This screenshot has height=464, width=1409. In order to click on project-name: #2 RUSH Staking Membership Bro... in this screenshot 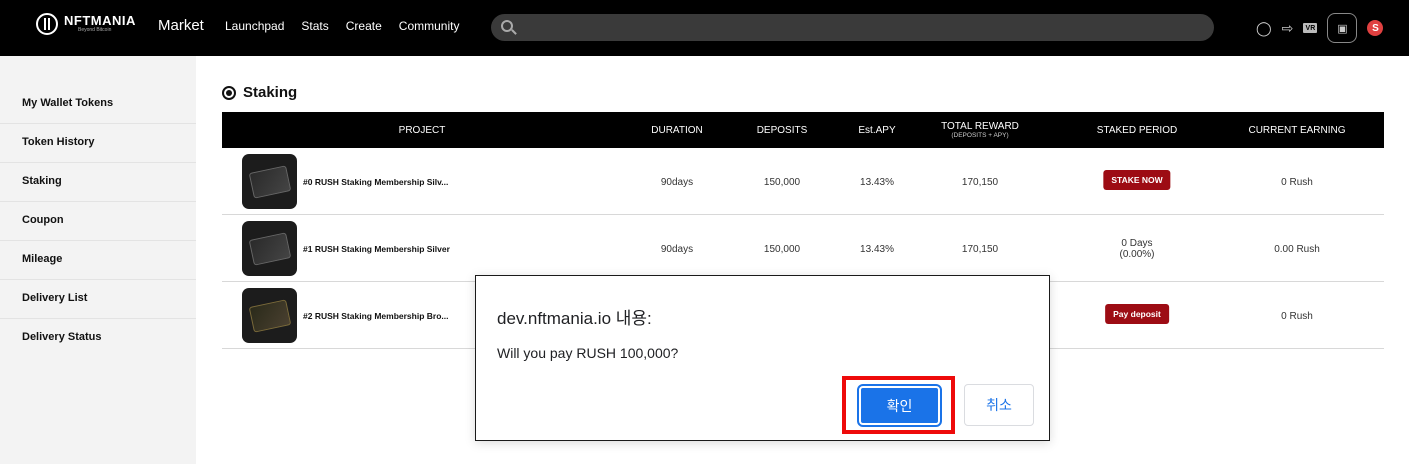, I will do `click(375, 316)`.